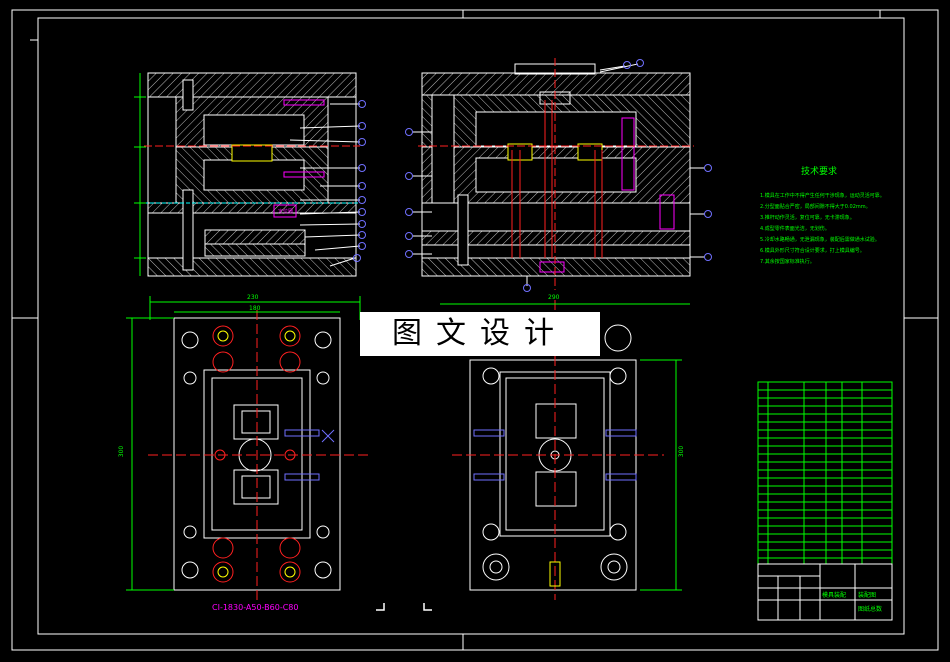 Image resolution: width=950 pixels, height=662 pixels. What do you see at coordinates (812, 251) in the screenshot?
I see `tech-requirement-line: 6.模具外形尺寸符合设计要求，打上模具编号。` at bounding box center [812, 251].